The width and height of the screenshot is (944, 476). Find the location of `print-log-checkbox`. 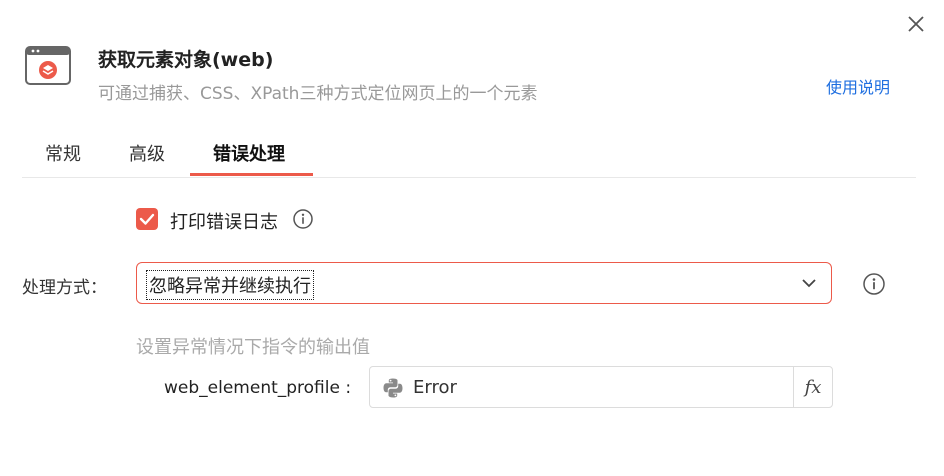

print-log-checkbox is located at coordinates (147, 219).